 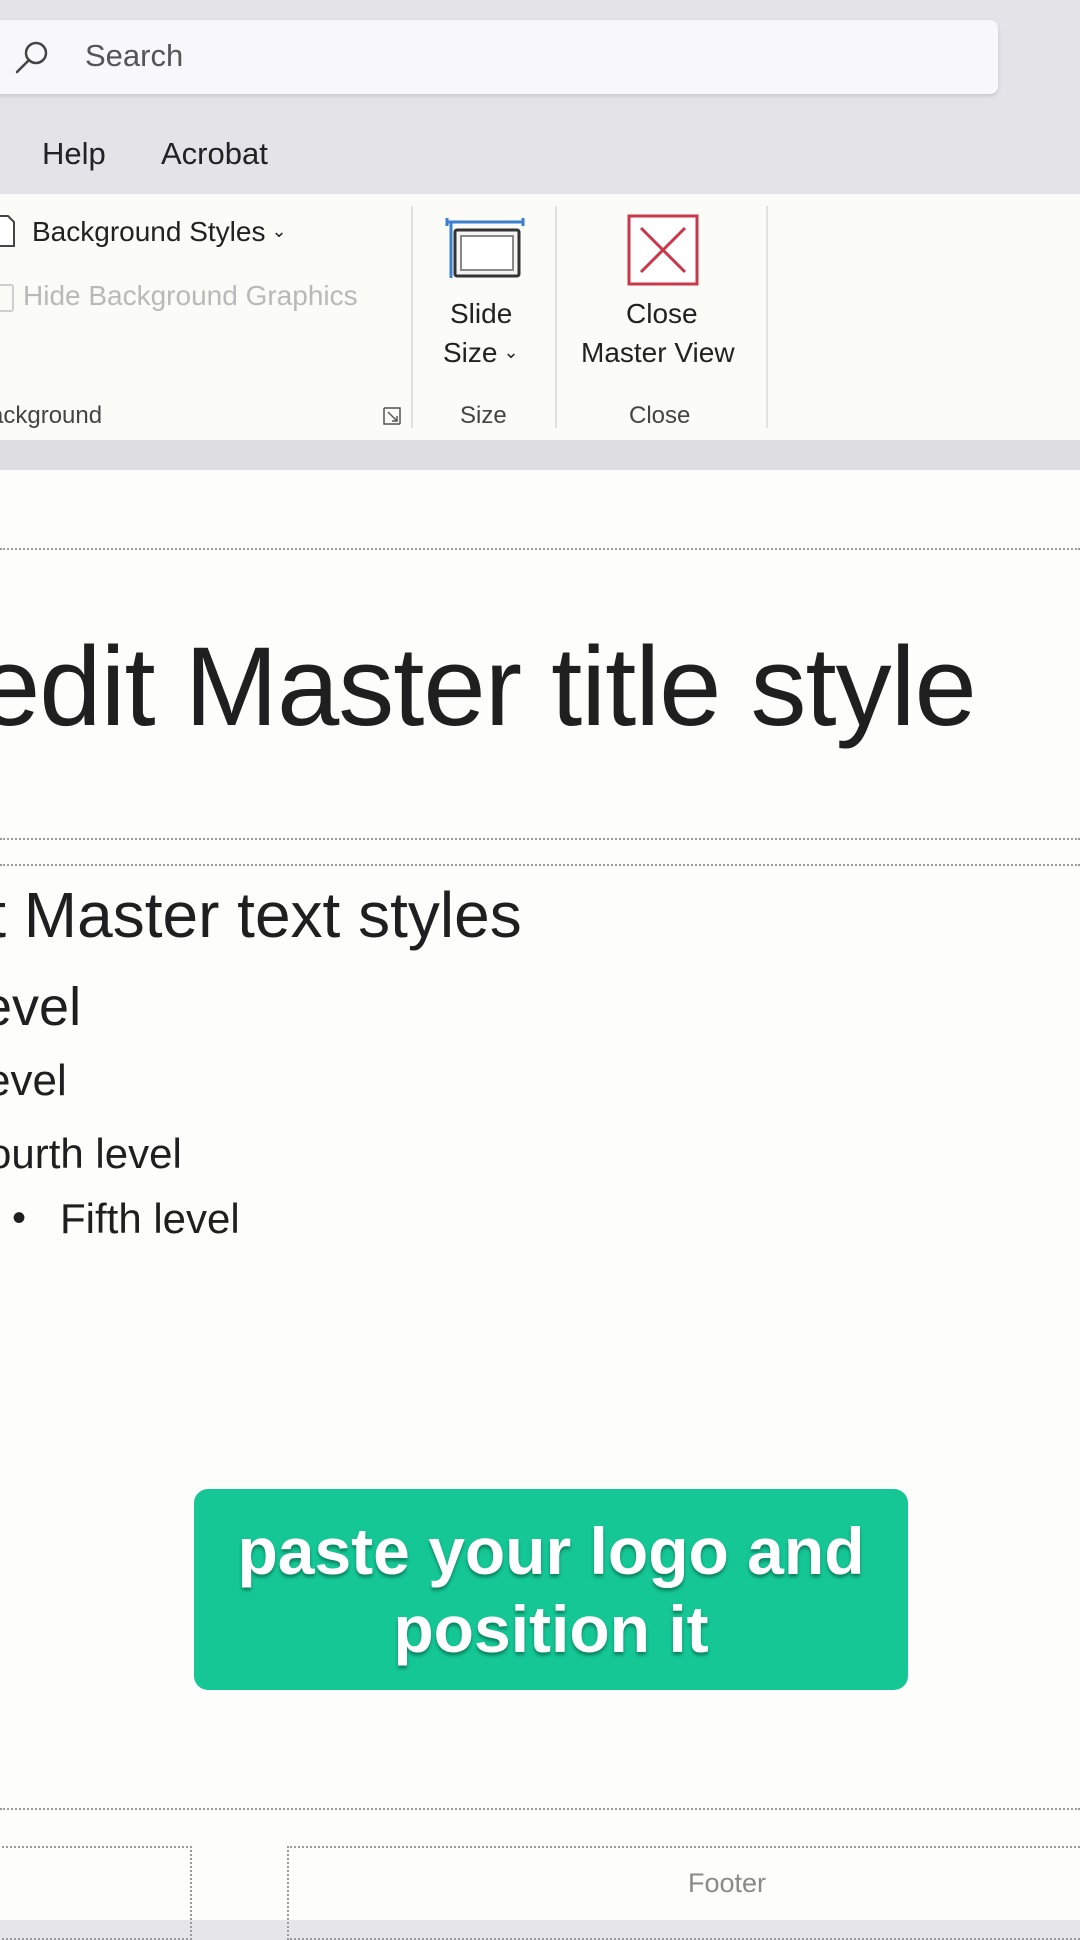 What do you see at coordinates (7, 298) in the screenshot?
I see `hide-background-graphics-checkbox` at bounding box center [7, 298].